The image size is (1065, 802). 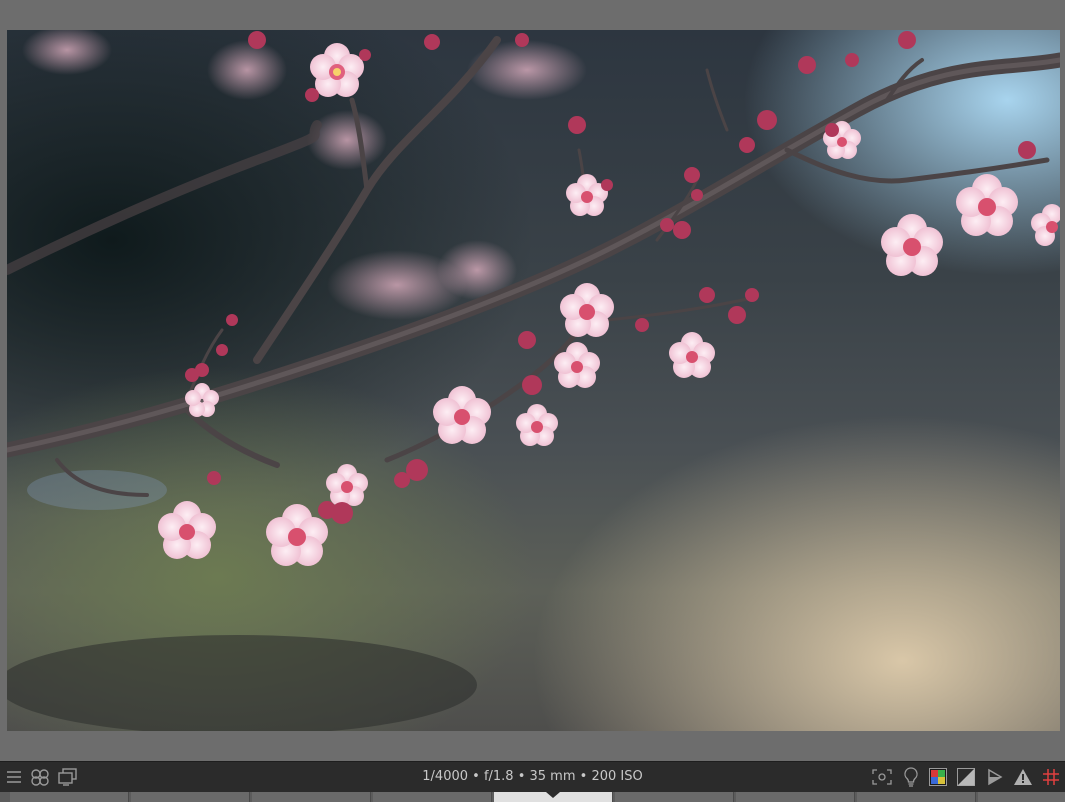 I want to click on bulb-icon, so click(x=911, y=777).